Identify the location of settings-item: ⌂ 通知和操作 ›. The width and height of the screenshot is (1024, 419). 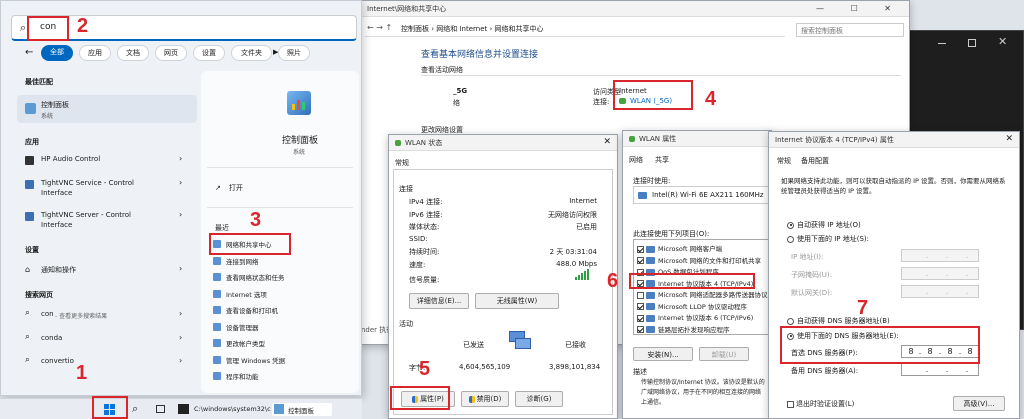
(107, 271).